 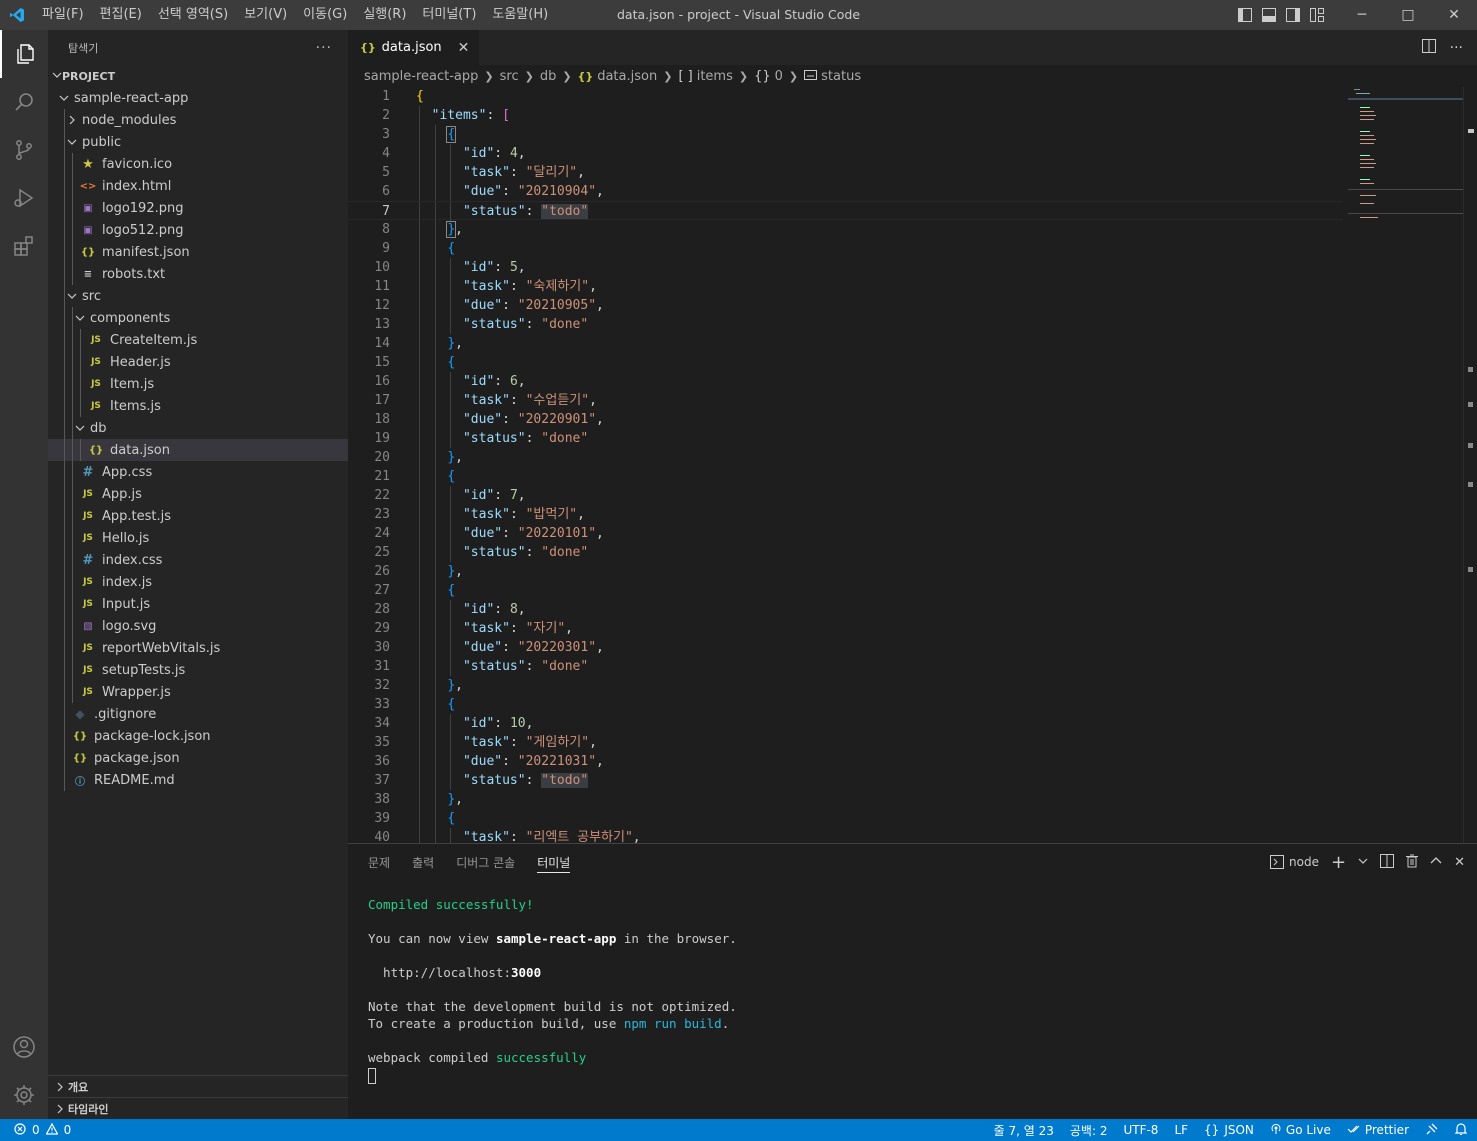 What do you see at coordinates (1293, 15) in the screenshot?
I see `toggle-secondary-sidebar-icon` at bounding box center [1293, 15].